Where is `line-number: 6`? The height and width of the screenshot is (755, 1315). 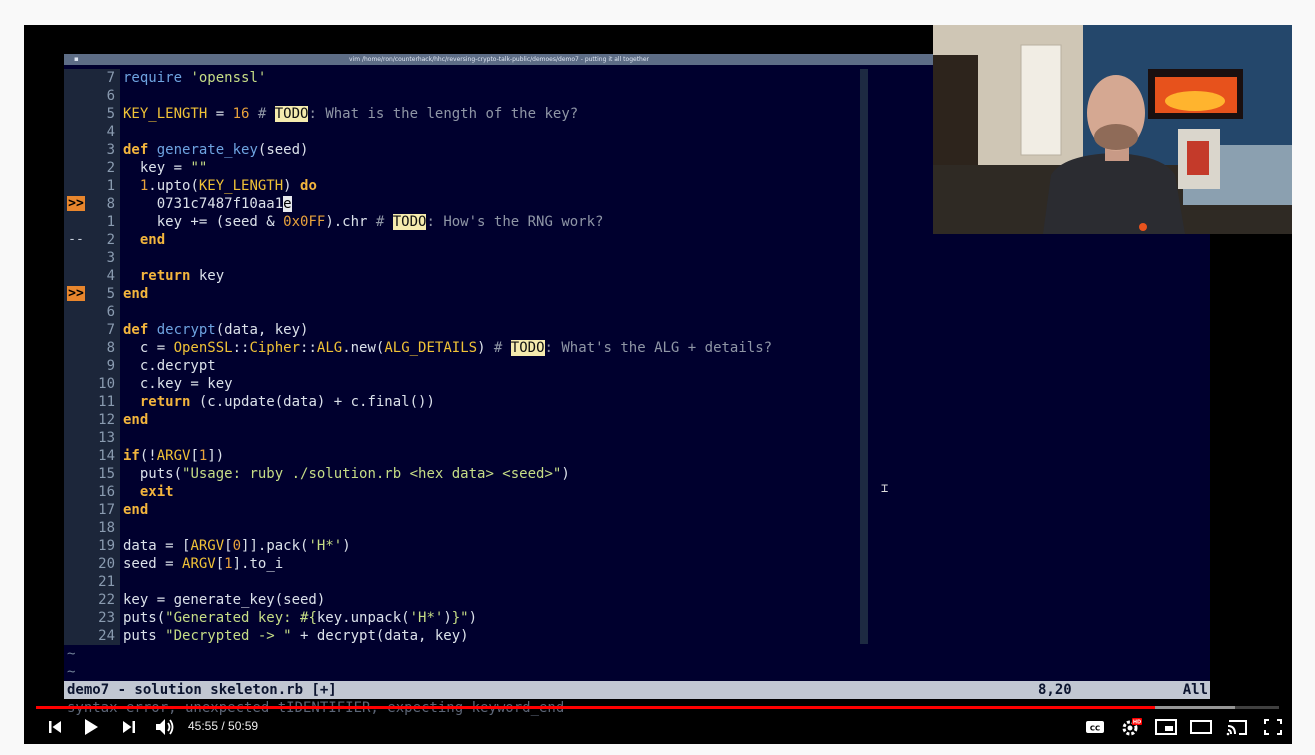 line-number: 6 is located at coordinates (110, 96).